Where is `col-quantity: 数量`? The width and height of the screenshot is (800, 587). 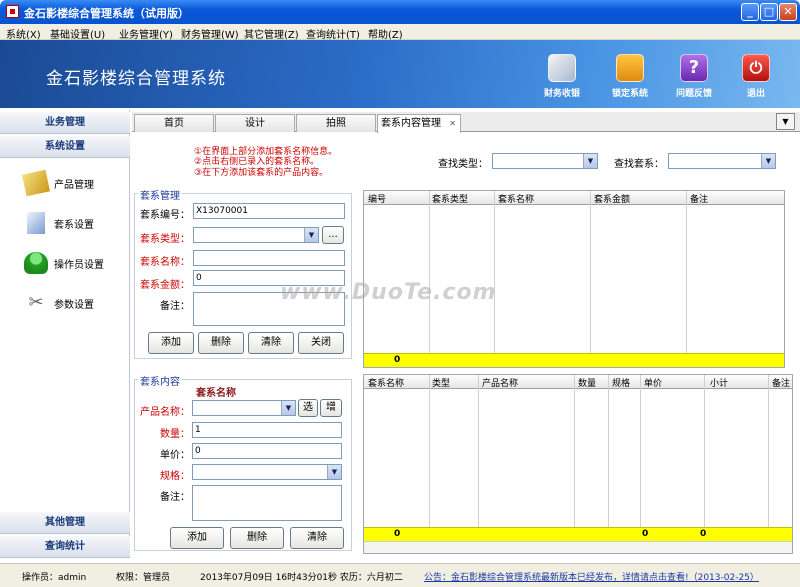
col-quantity: 数量 is located at coordinates (587, 382).